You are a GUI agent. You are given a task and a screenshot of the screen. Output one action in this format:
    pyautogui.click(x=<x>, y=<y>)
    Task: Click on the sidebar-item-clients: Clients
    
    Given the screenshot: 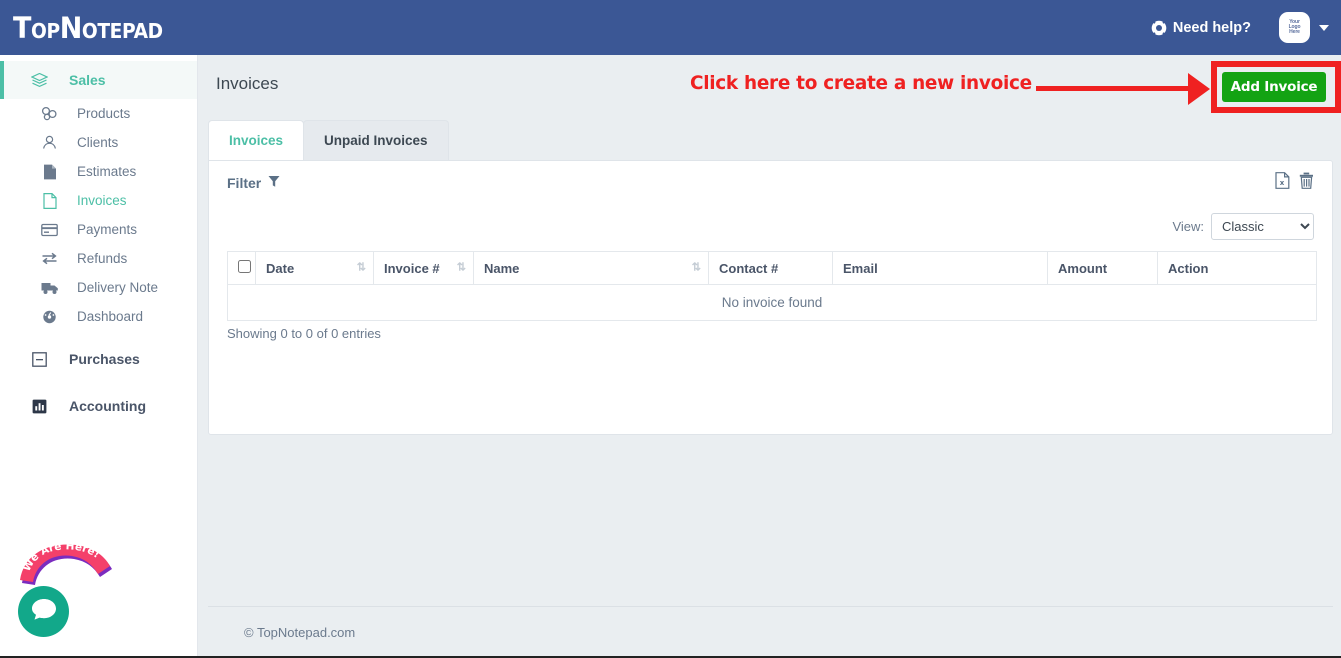 What is the action you would take?
    pyautogui.click(x=98, y=142)
    